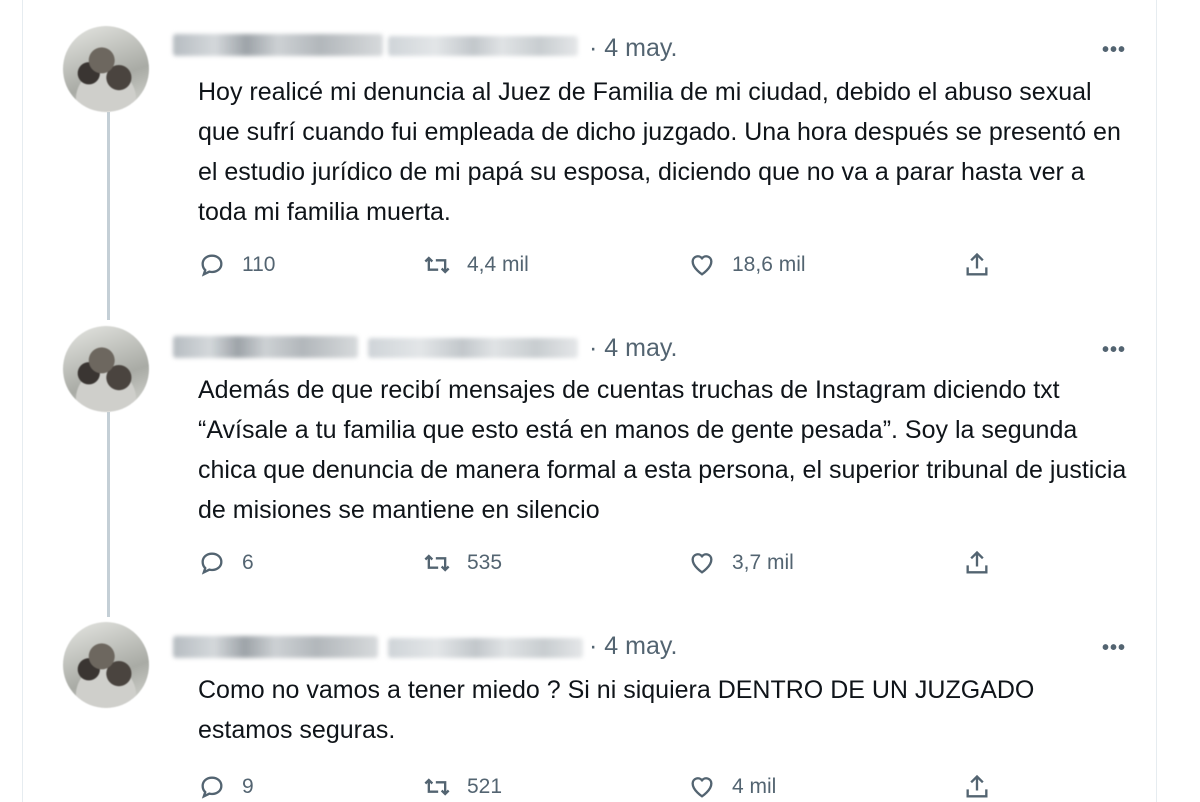  What do you see at coordinates (485, 786) in the screenshot?
I see `retweet-count: 521` at bounding box center [485, 786].